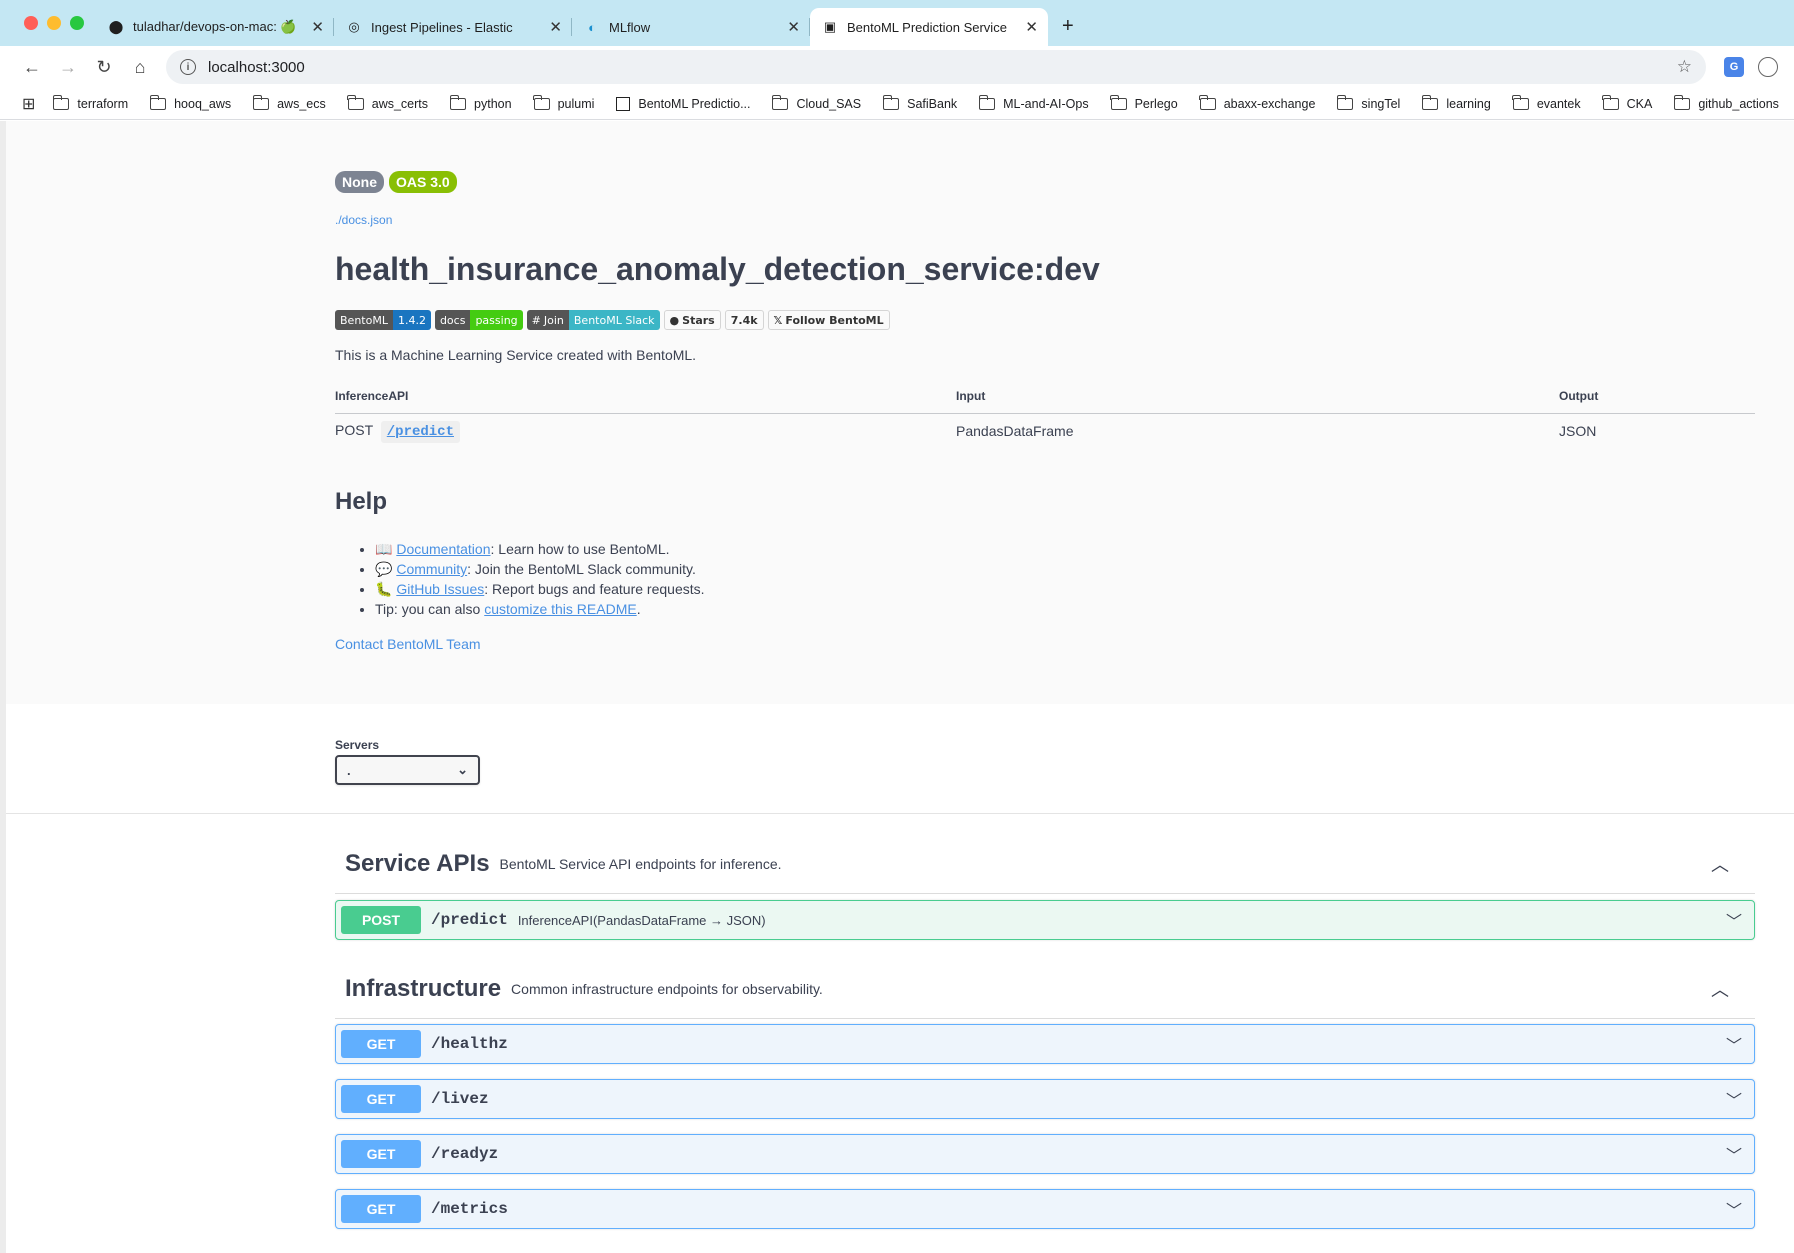  I want to click on home-button: ⌂, so click(140, 67).